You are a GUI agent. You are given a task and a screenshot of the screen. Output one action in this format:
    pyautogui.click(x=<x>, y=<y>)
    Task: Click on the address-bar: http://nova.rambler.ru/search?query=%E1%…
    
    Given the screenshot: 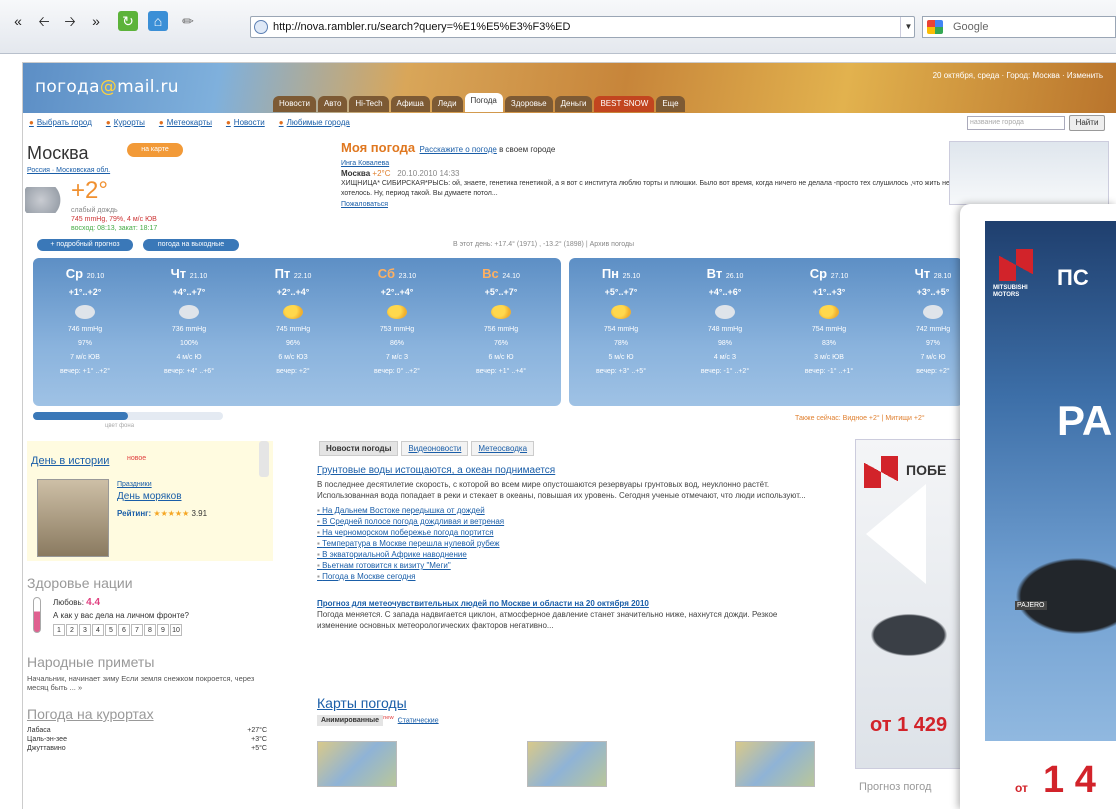 What is the action you would take?
    pyautogui.click(x=582, y=27)
    